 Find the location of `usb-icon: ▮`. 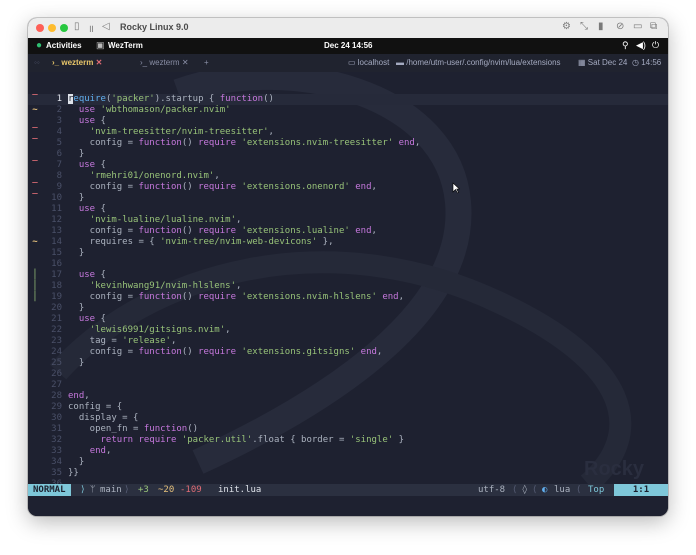

usb-icon: ▮ is located at coordinates (601, 26).